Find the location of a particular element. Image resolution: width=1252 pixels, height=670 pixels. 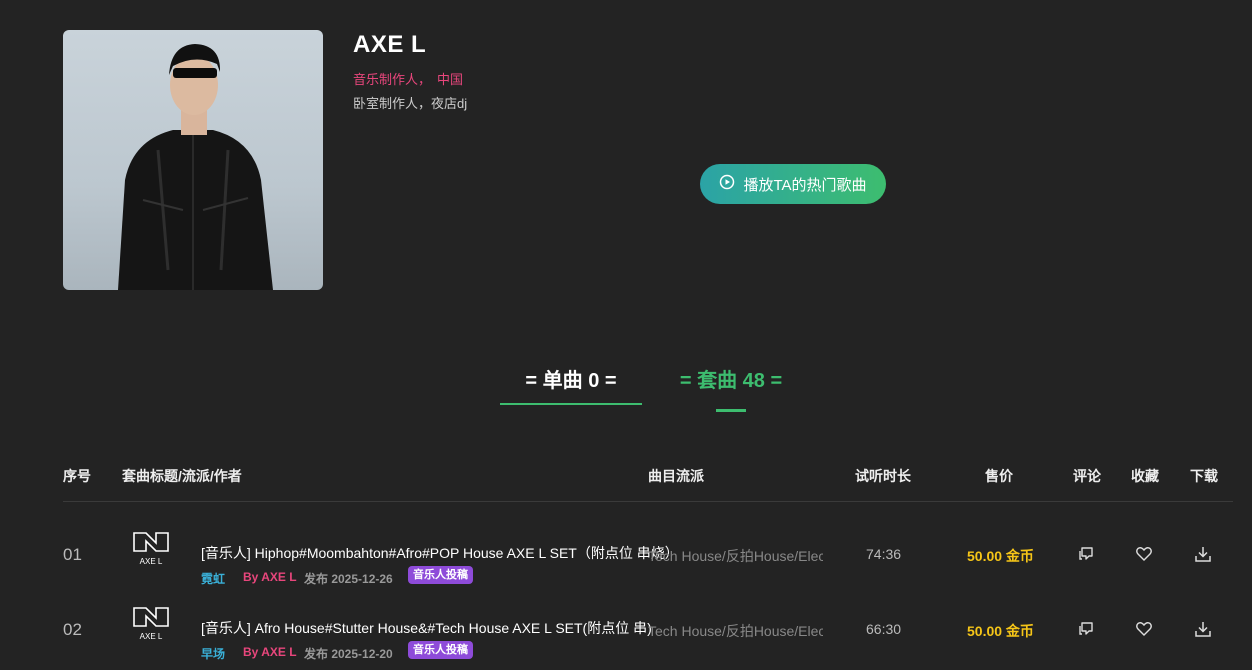

header-comment: 评论 is located at coordinates (1087, 476).